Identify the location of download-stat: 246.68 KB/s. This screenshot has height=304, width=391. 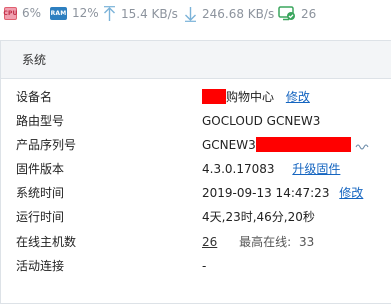
(229, 14).